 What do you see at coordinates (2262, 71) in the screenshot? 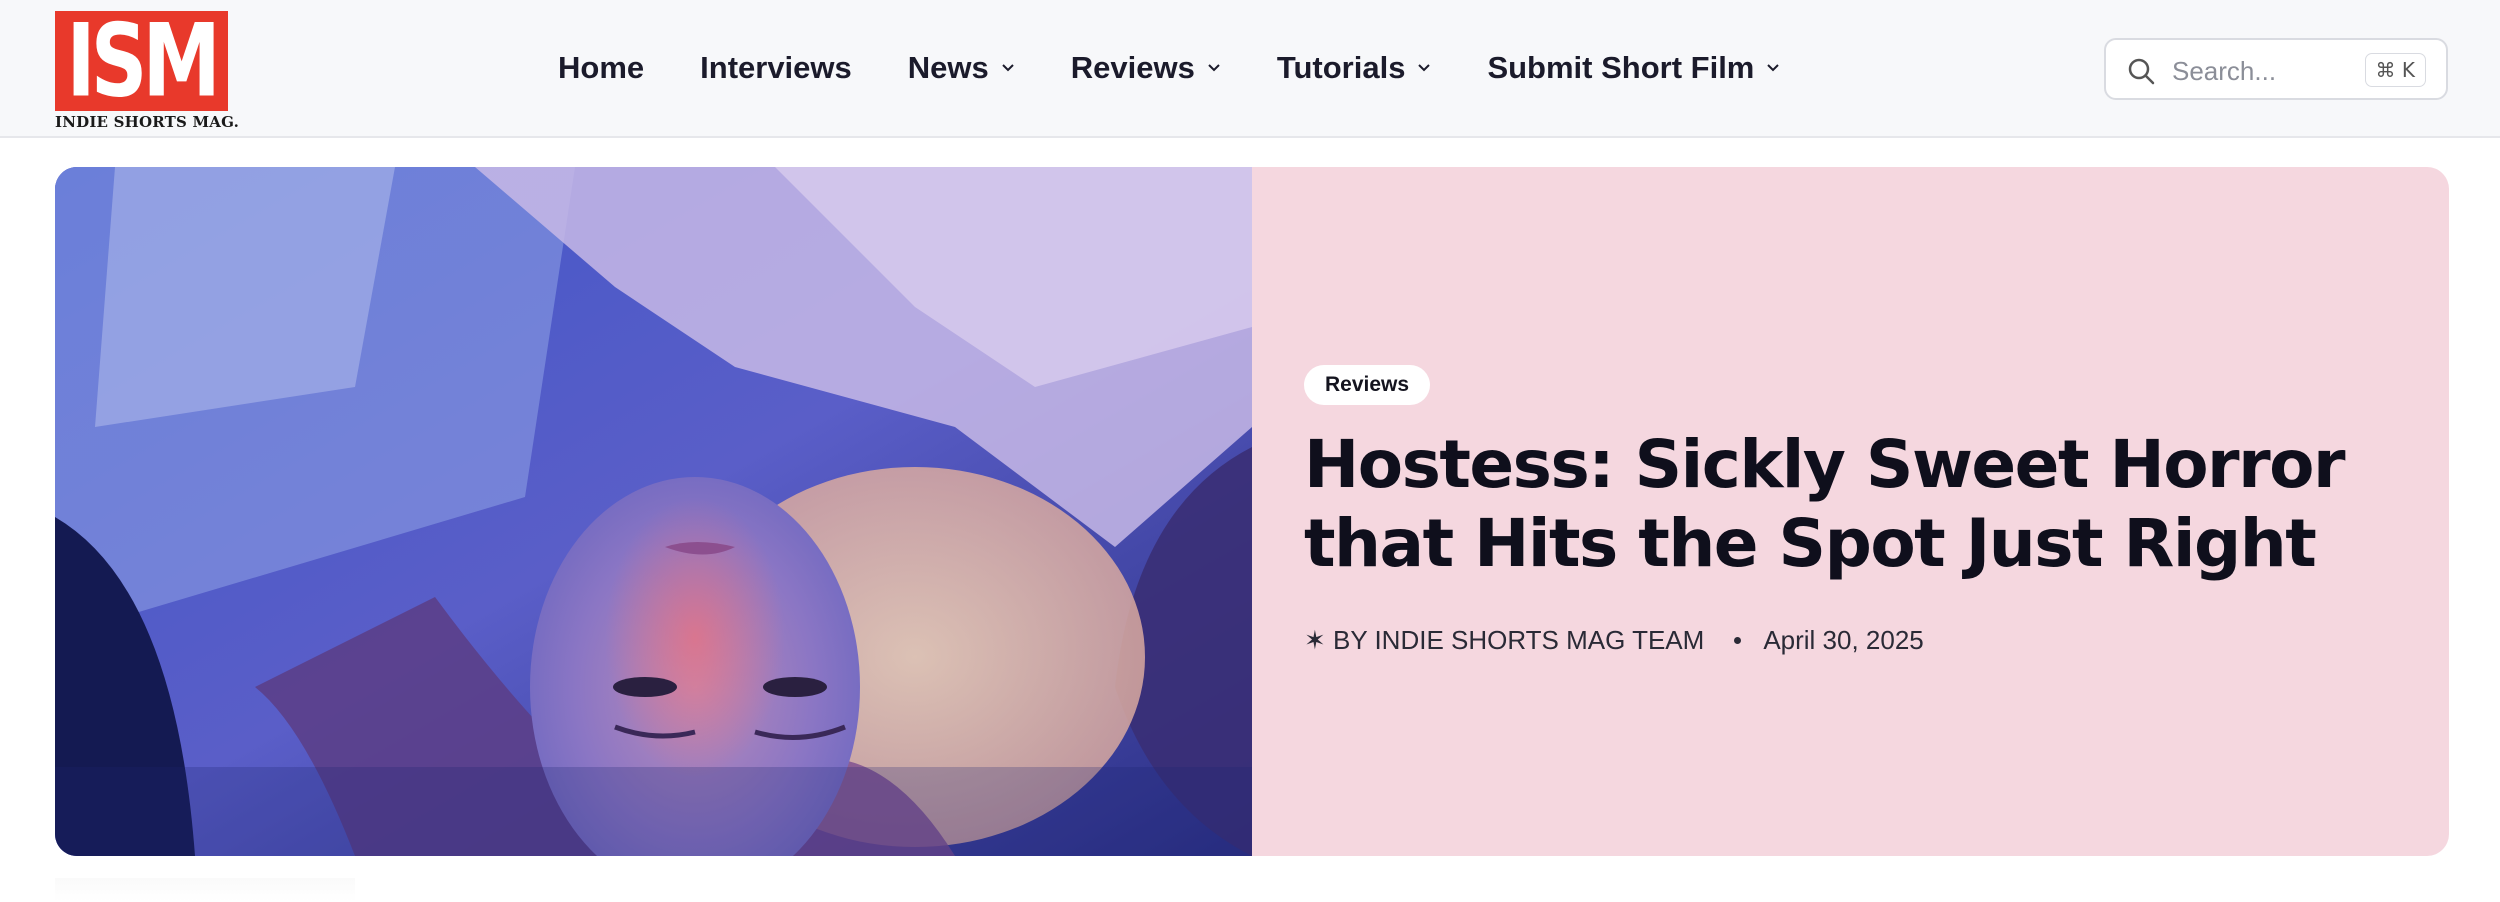
I see `search-input` at bounding box center [2262, 71].